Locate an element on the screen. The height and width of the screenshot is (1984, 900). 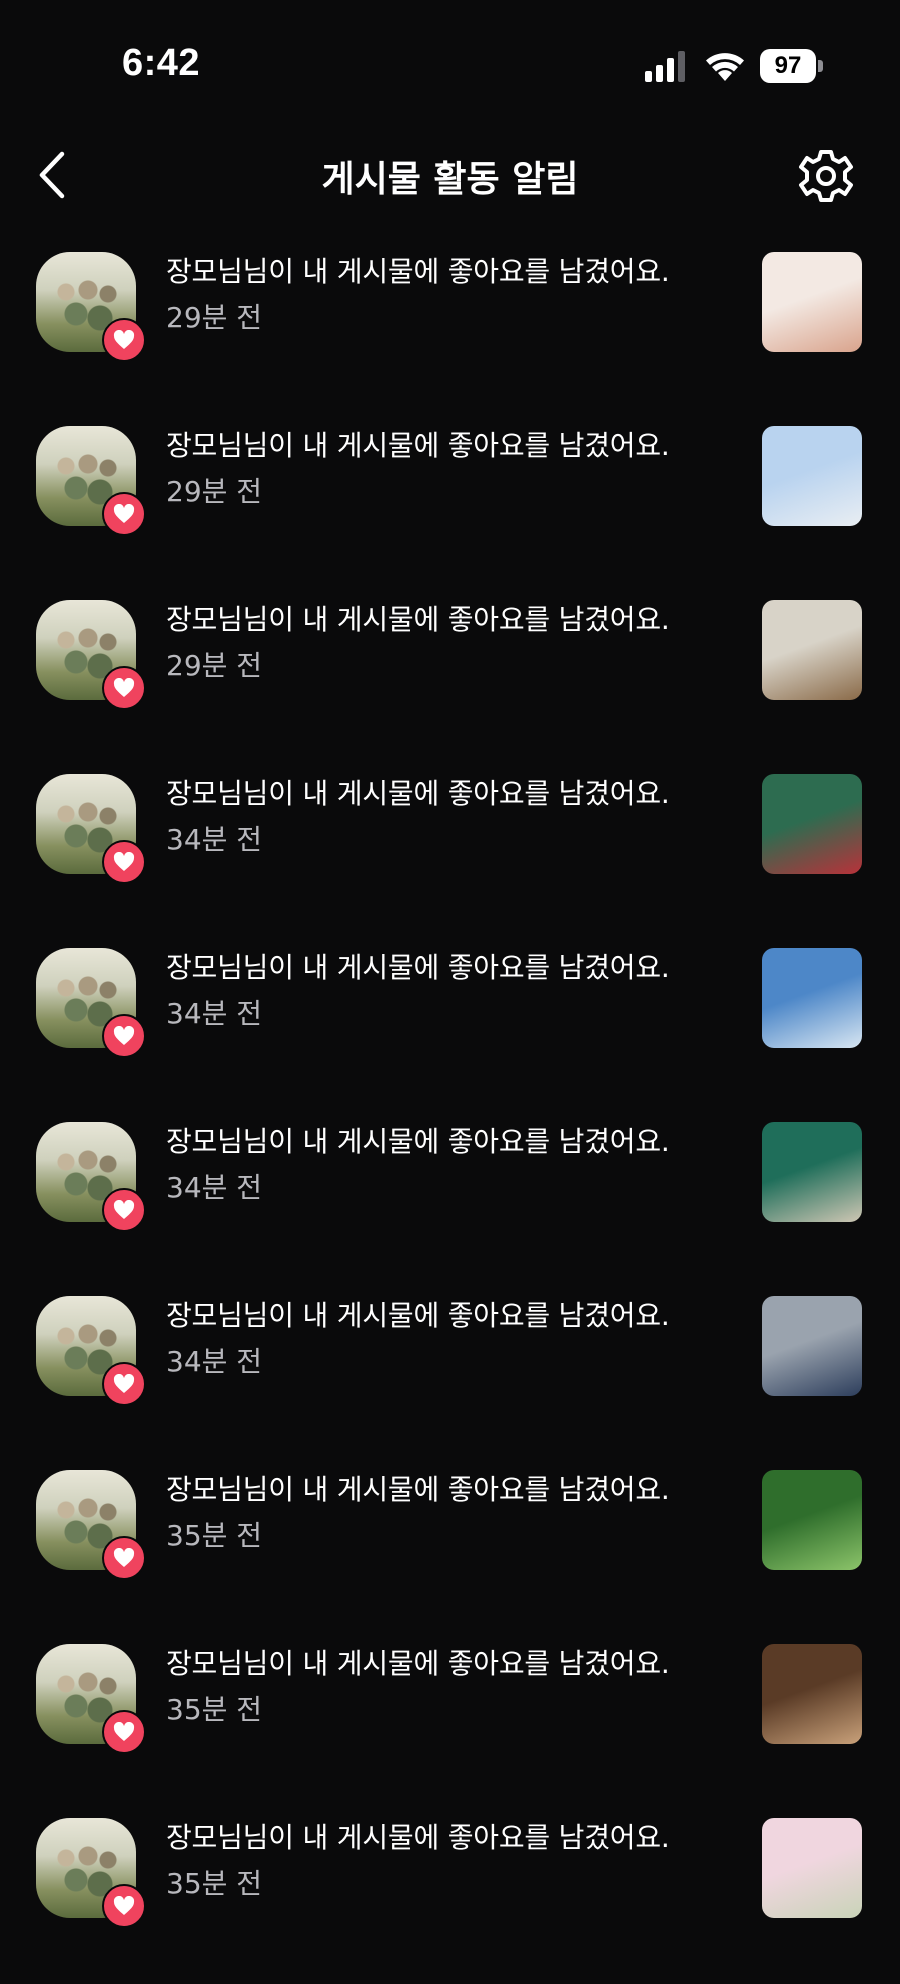
settings-gear-icon is located at coordinates (826, 176).